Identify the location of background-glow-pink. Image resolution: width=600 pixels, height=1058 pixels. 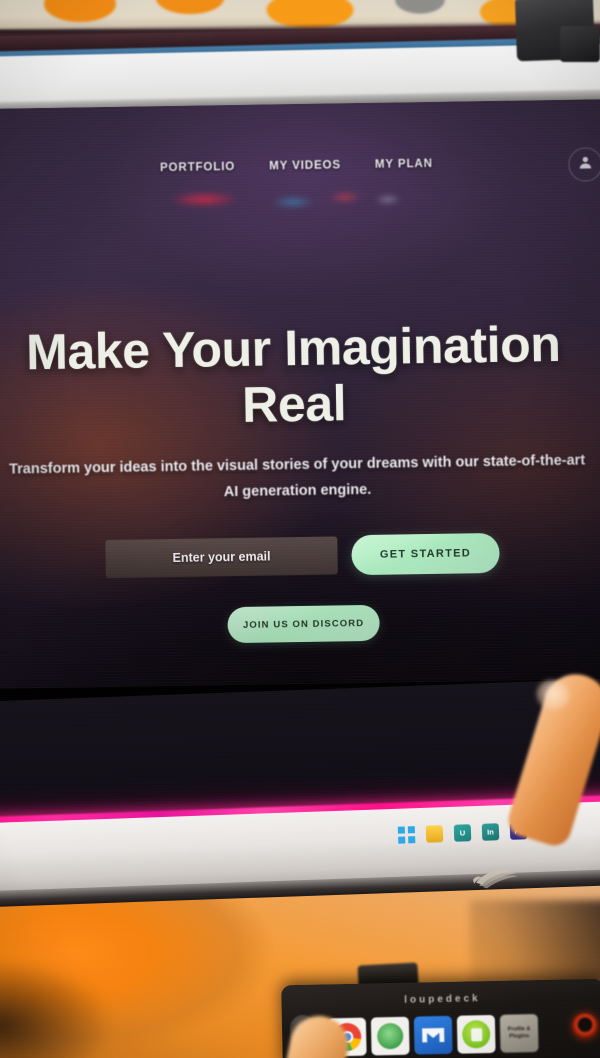
(345, 197).